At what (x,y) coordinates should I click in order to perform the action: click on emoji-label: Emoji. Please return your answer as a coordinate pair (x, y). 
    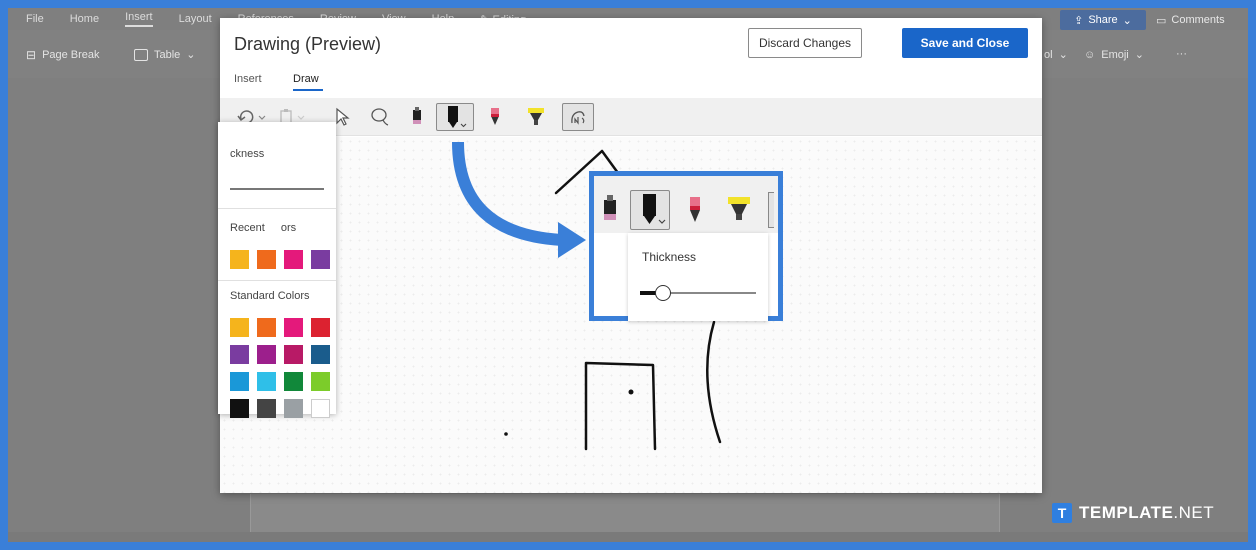
    Looking at the image, I should click on (1115, 54).